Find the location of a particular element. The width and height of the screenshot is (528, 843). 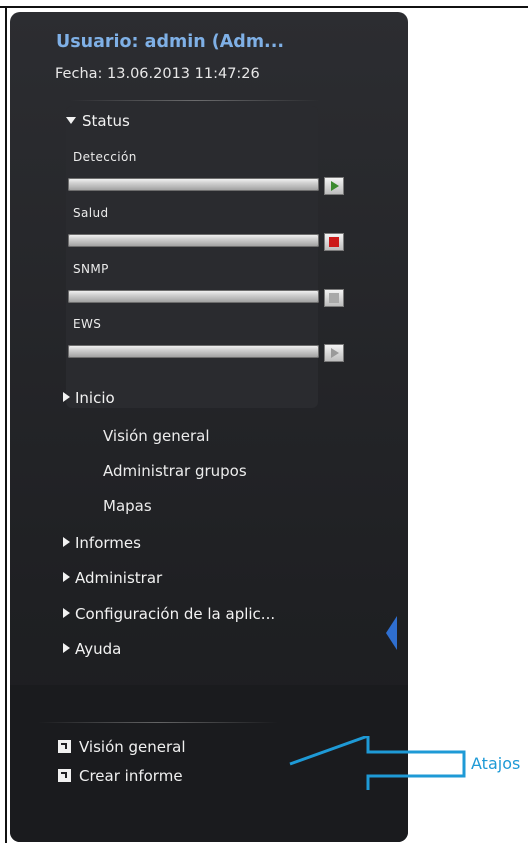

deteccion-play-button is located at coordinates (334, 186).